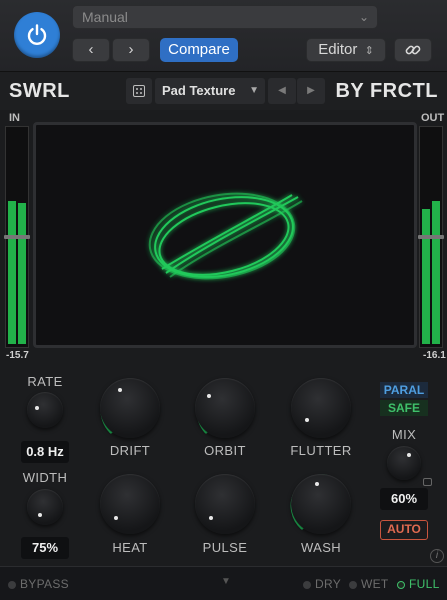 Image resolution: width=447 pixels, height=600 pixels. What do you see at coordinates (225, 504) in the screenshot?
I see `pulse-knob` at bounding box center [225, 504].